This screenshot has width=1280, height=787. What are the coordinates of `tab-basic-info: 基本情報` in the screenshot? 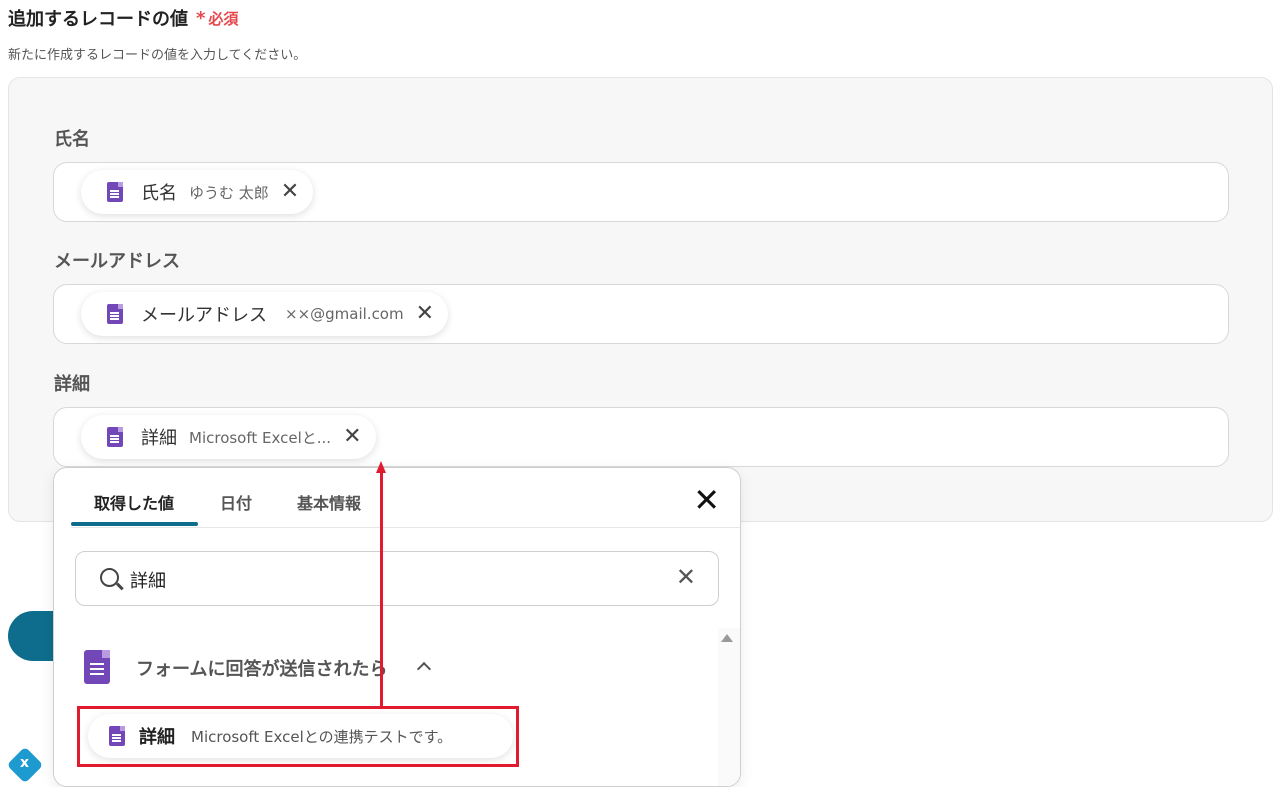 It's located at (329, 502).